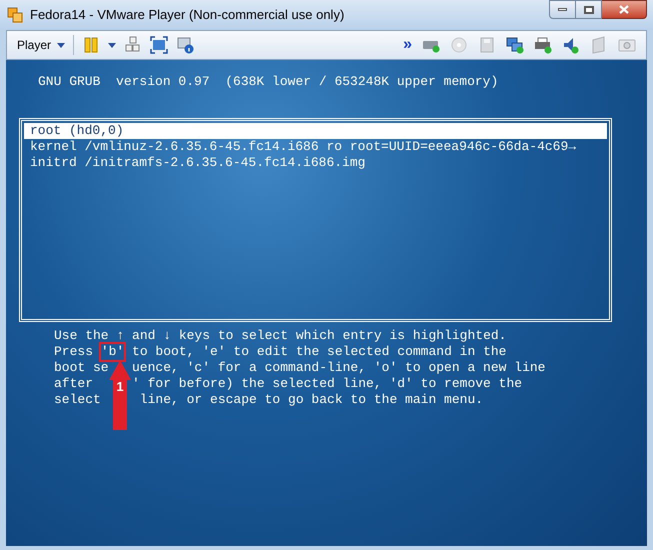 The width and height of the screenshot is (653, 550). I want to click on help-text: select, so click(77, 400).